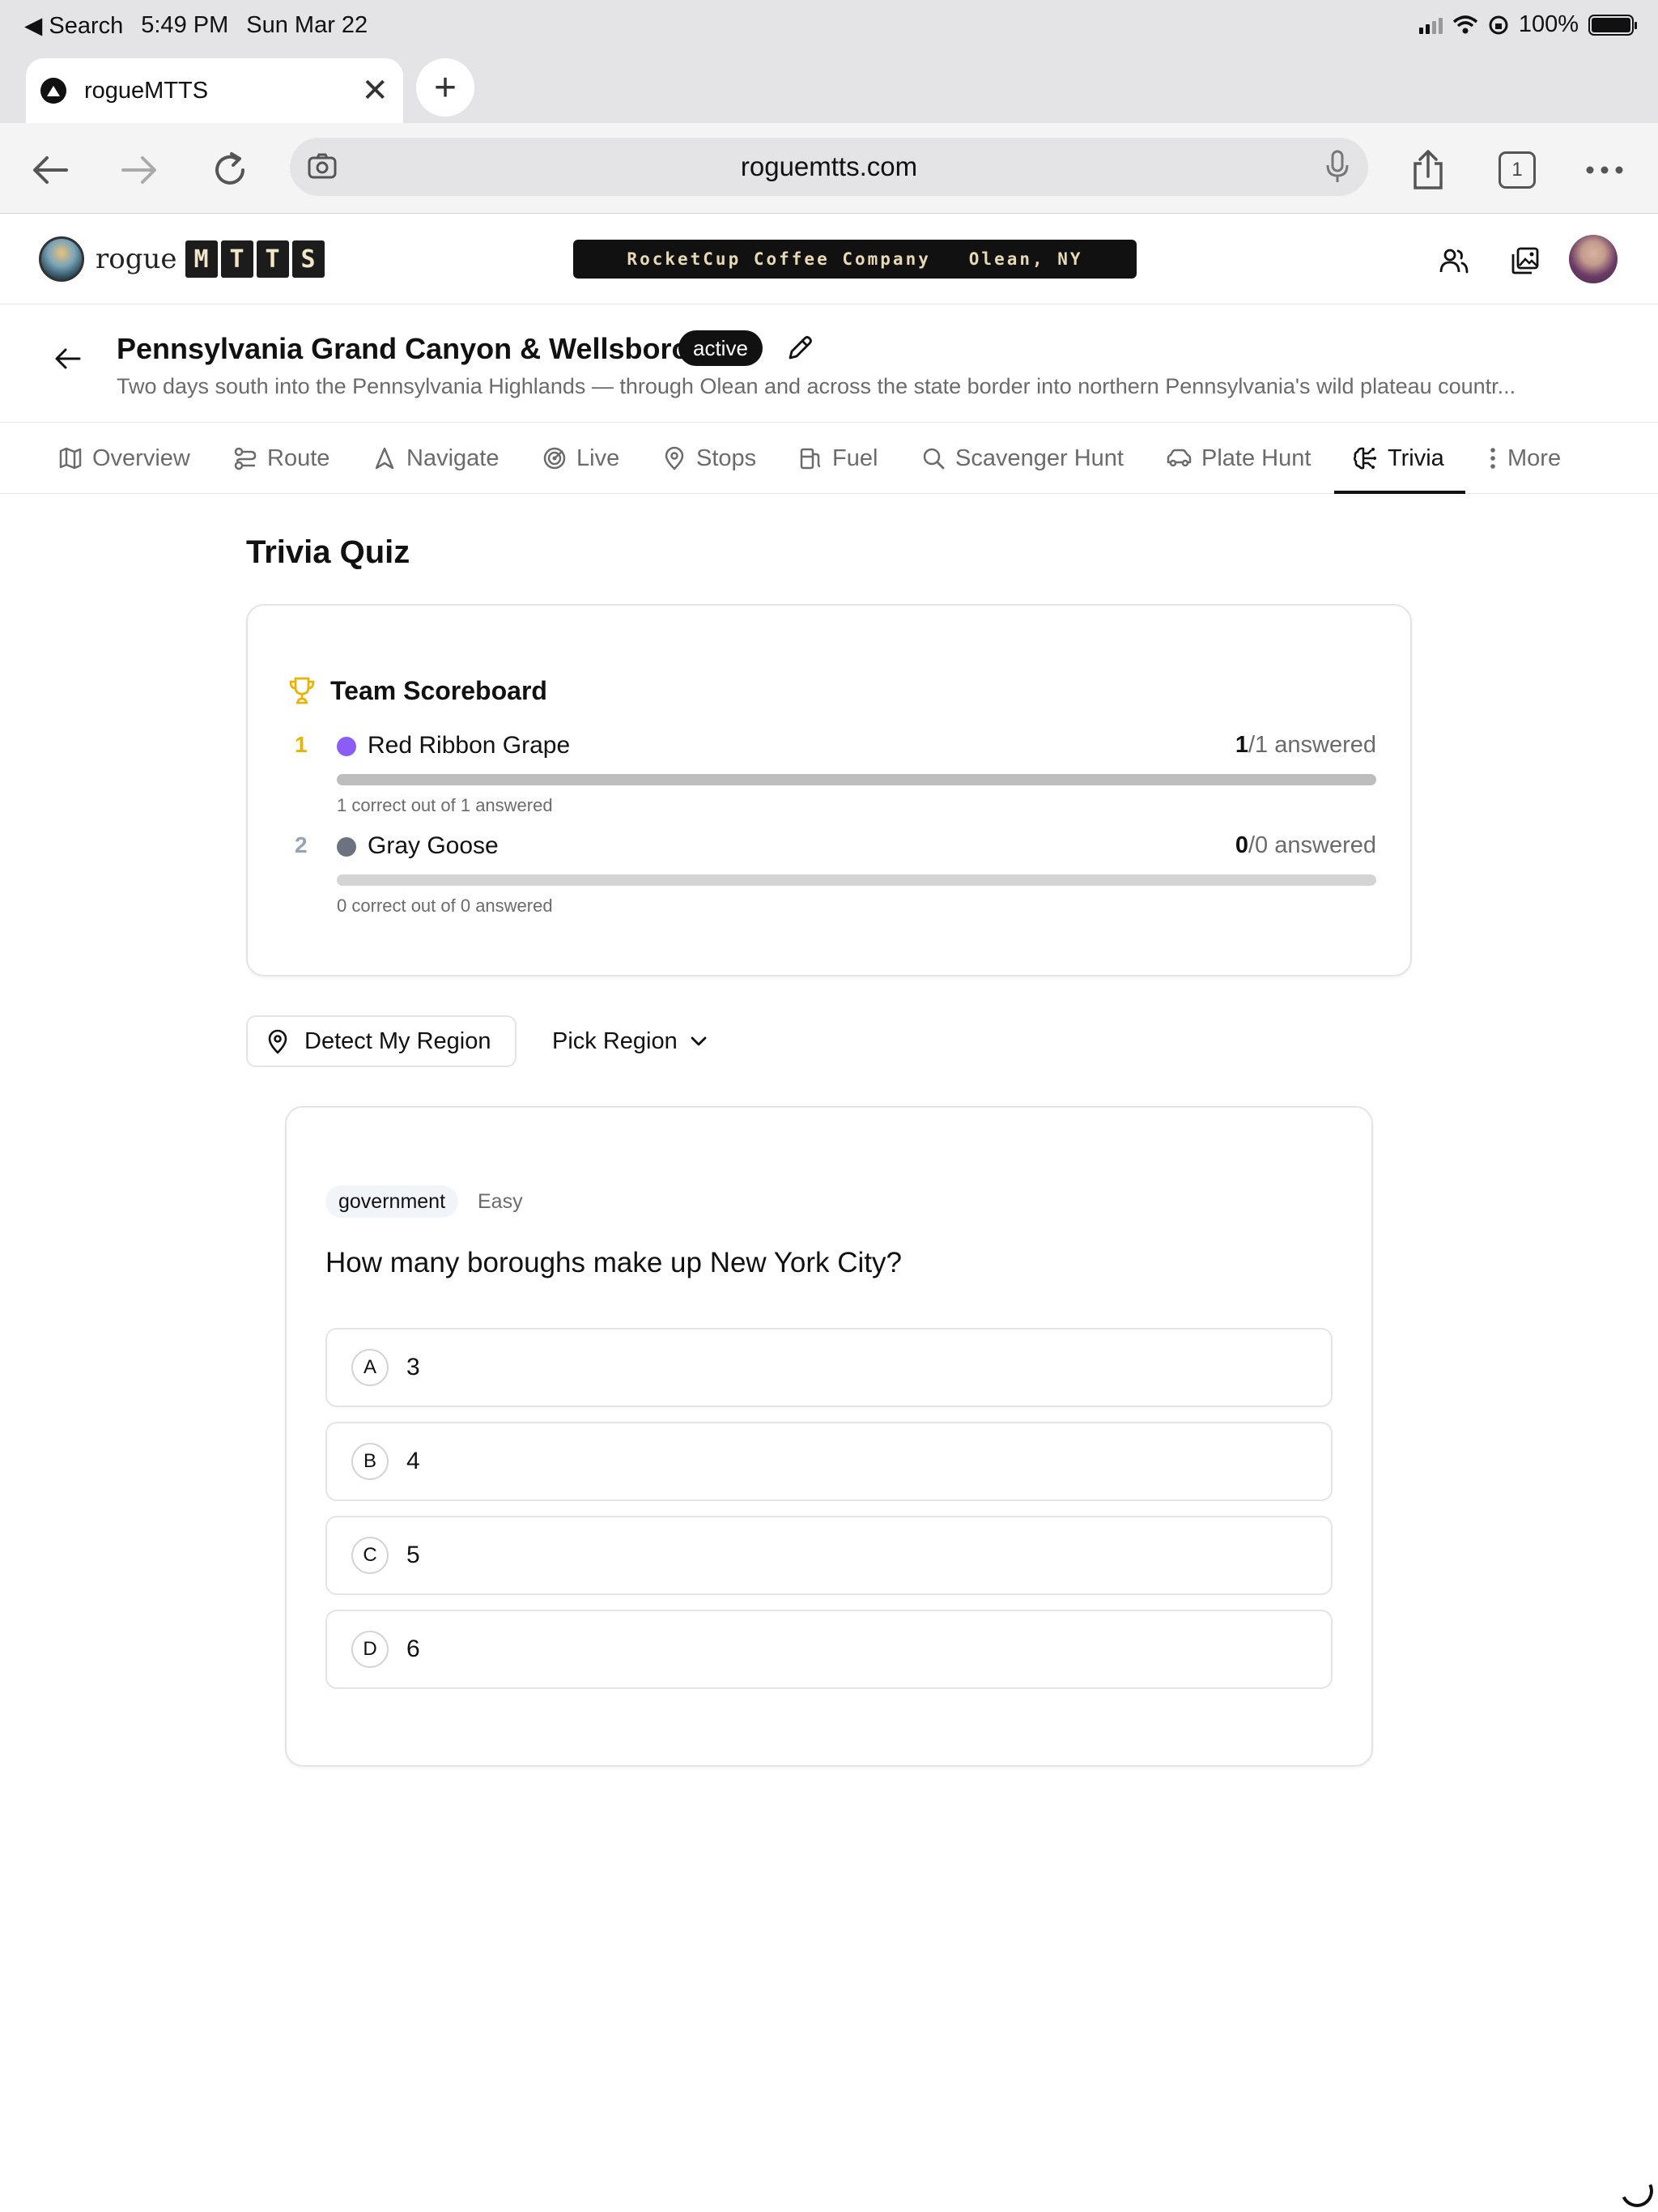 This screenshot has width=1658, height=2212. I want to click on orientation-lock-icon, so click(1498, 25).